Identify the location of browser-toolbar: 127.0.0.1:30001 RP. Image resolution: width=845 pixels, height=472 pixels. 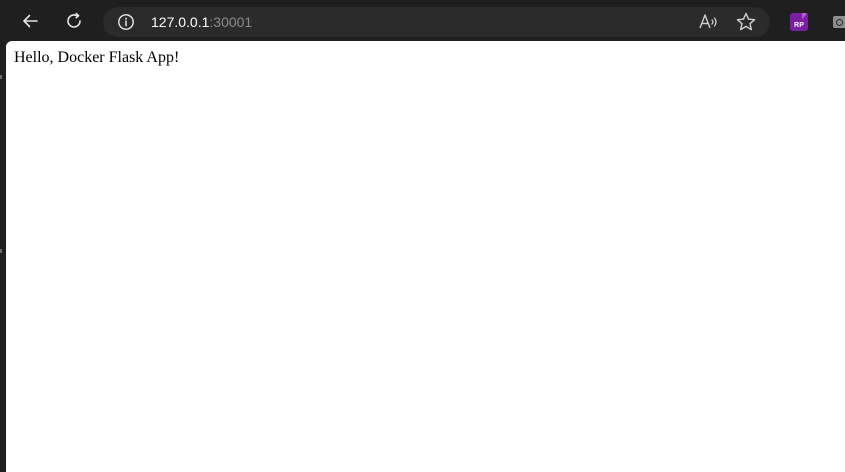
(422, 20).